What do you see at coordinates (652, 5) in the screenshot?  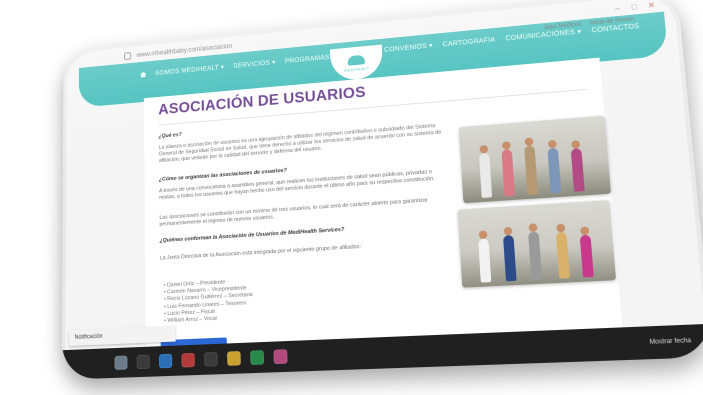 I see `close-button: ✕` at bounding box center [652, 5].